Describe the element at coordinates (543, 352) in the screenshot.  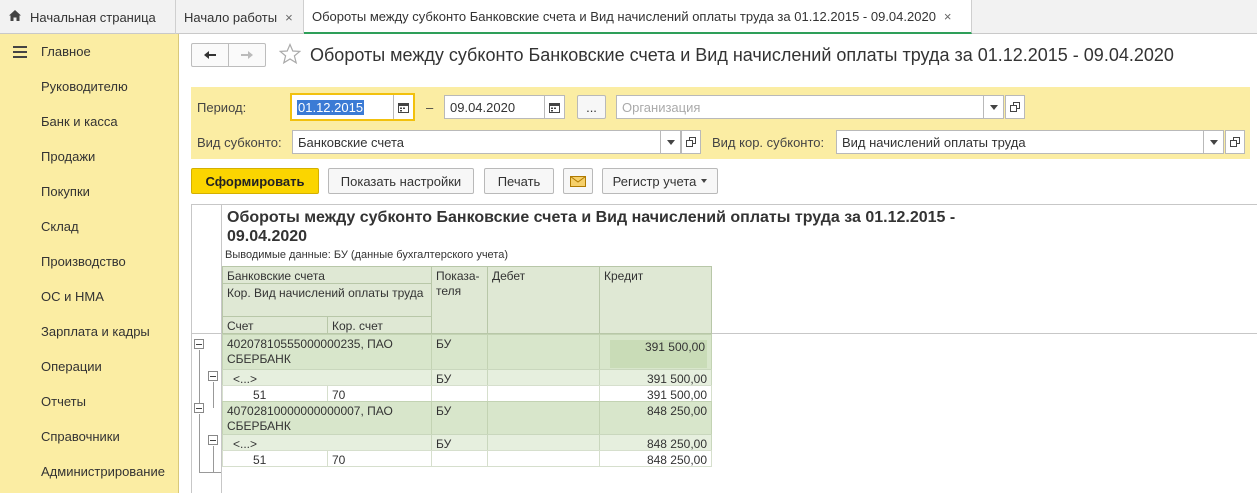
I see `group-row-debit` at that location.